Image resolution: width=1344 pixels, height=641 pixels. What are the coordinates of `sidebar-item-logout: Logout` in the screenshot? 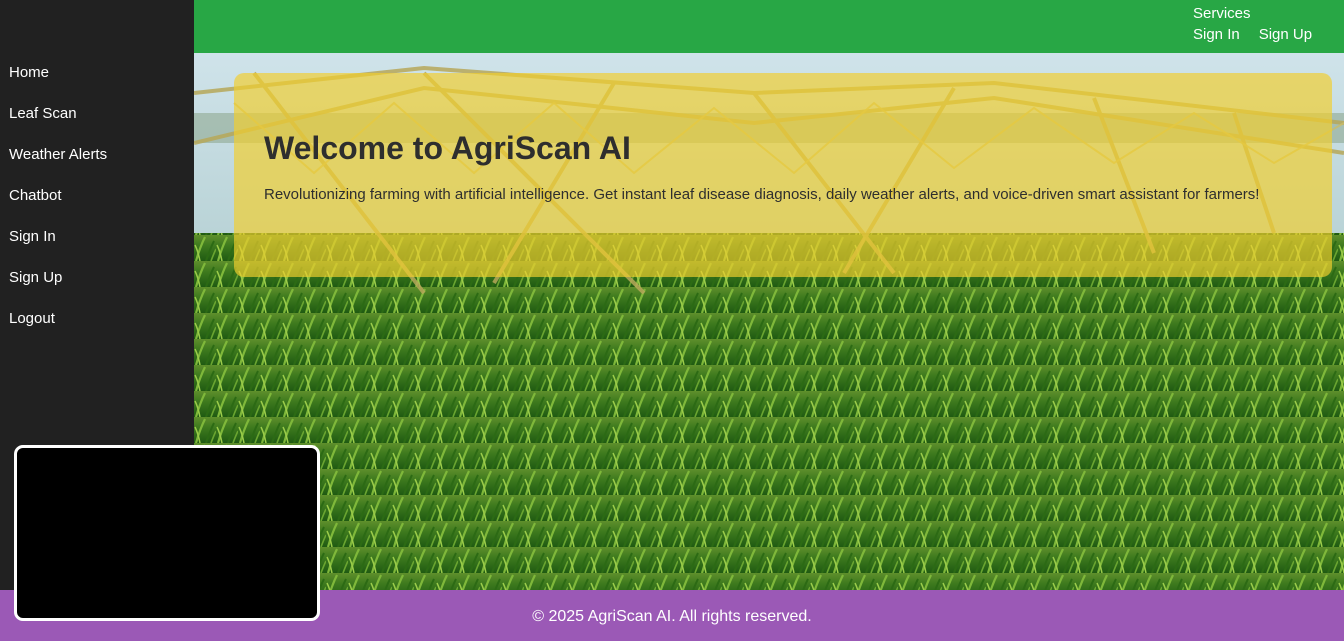 It's located at (97, 318).